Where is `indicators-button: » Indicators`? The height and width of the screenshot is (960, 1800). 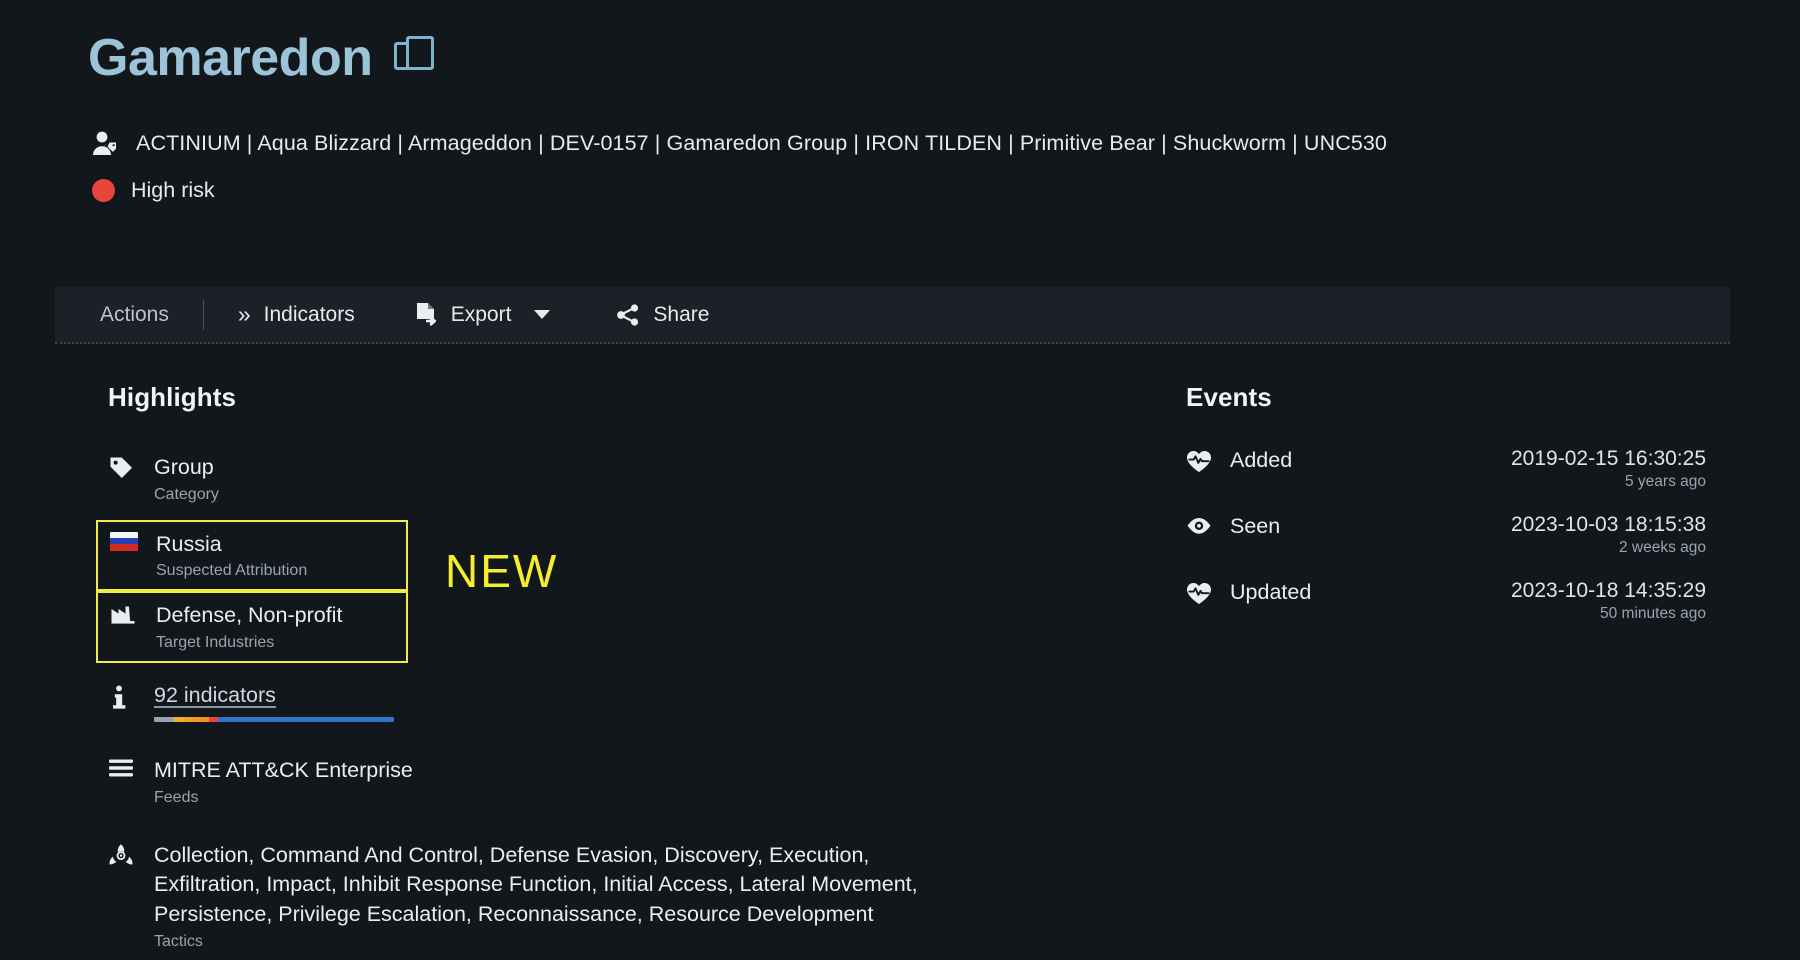 indicators-button: » Indicators is located at coordinates (296, 315).